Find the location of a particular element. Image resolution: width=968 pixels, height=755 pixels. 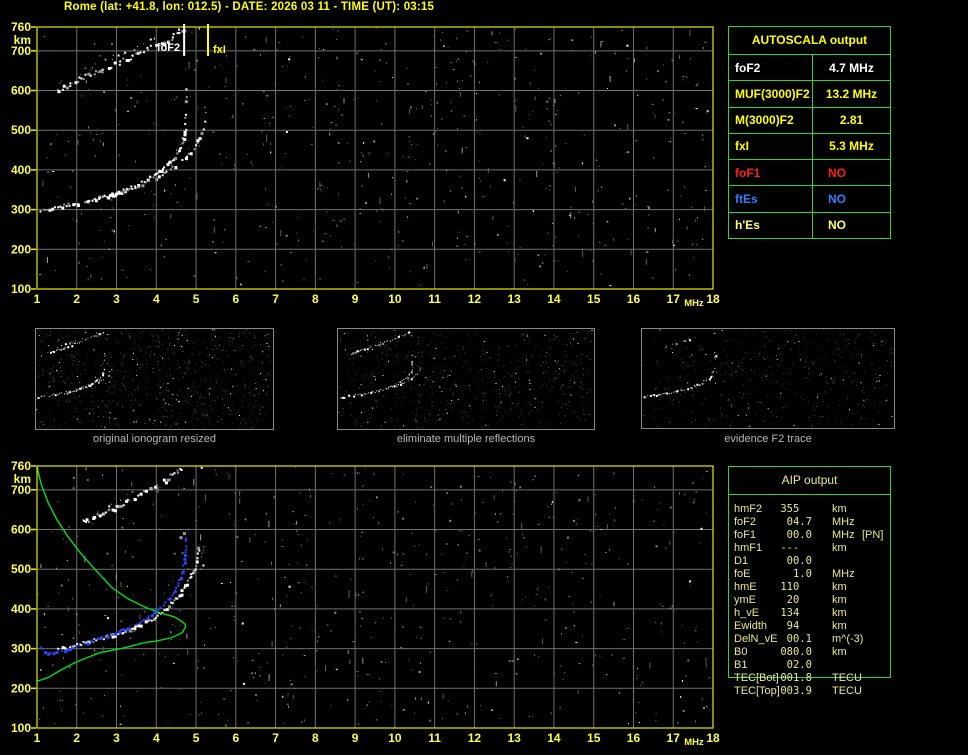

aip-row-fof1: foF1 00.0 MHz [PN] is located at coordinates (809, 535).